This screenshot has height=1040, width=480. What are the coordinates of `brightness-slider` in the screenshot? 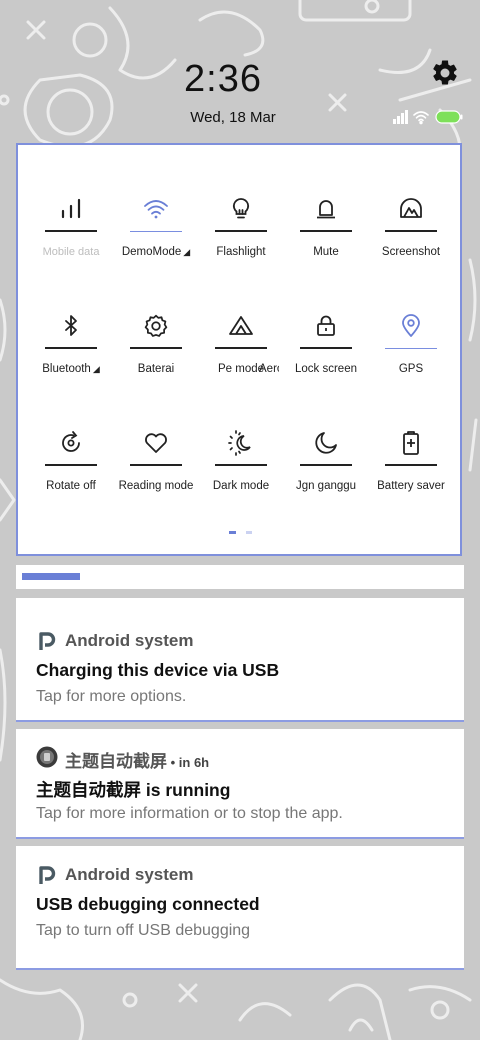 It's located at (240, 577).